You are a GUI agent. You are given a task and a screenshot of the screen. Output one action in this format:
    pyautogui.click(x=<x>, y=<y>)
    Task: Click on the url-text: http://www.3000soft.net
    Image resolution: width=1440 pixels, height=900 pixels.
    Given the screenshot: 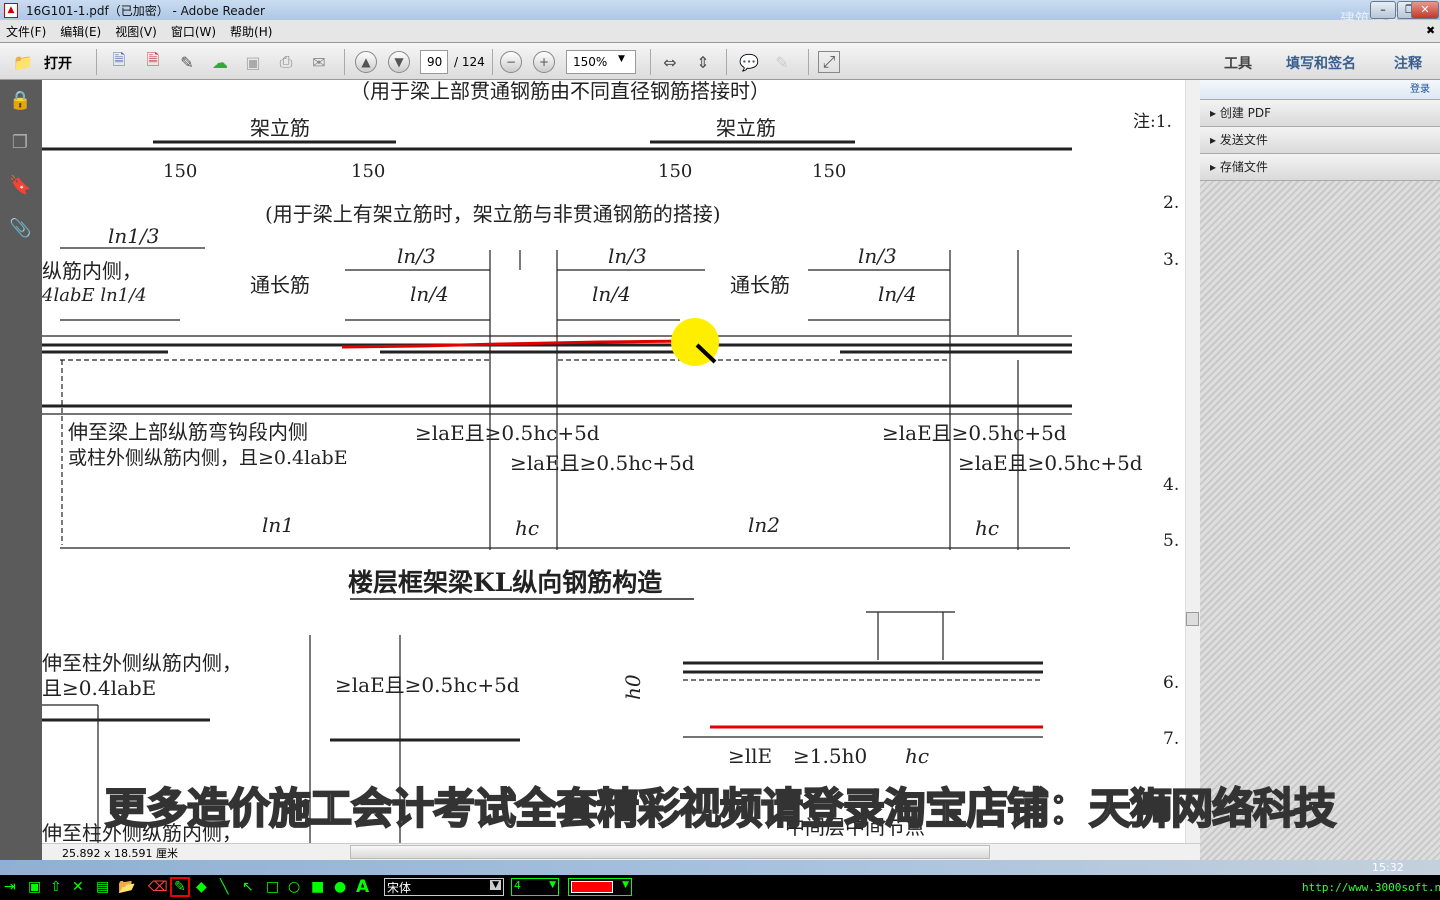 What is the action you would take?
    pyautogui.click(x=1371, y=887)
    